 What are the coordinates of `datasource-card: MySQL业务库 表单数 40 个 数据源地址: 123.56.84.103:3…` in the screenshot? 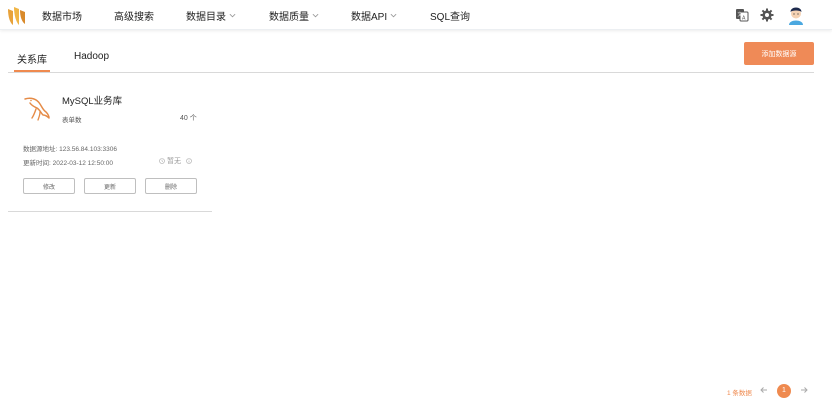 It's located at (110, 149).